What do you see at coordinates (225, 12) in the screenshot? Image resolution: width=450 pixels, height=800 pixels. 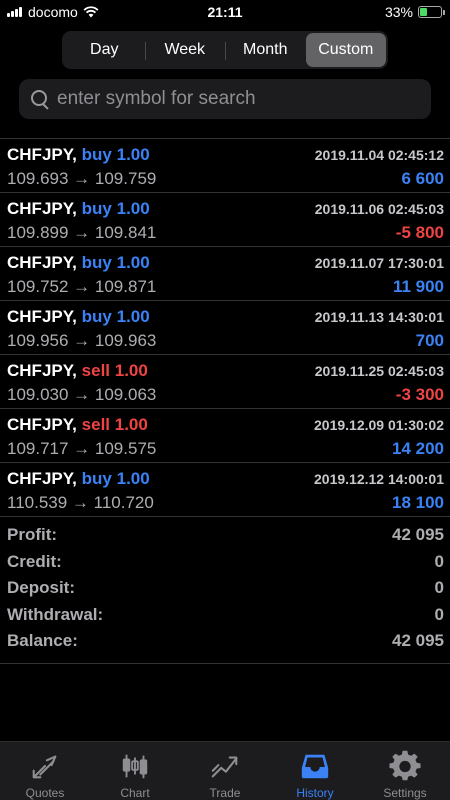 I see `status-bar: docomo 21:11 33%` at bounding box center [225, 12].